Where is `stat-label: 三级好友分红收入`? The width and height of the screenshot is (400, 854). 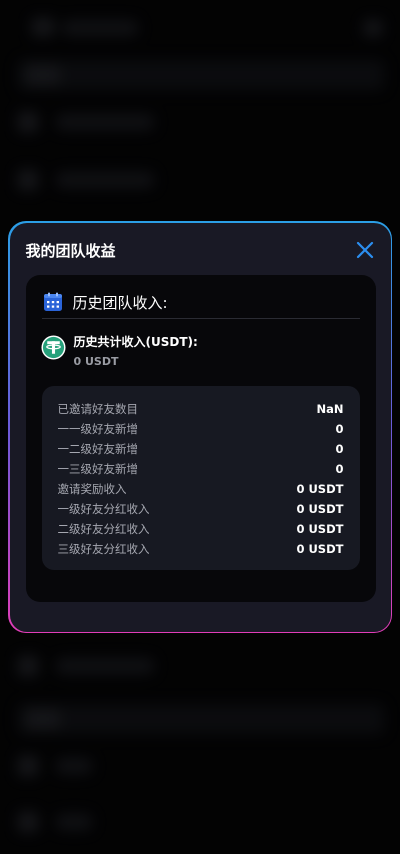
stat-label: 三级好友分红收入 is located at coordinates (103, 548).